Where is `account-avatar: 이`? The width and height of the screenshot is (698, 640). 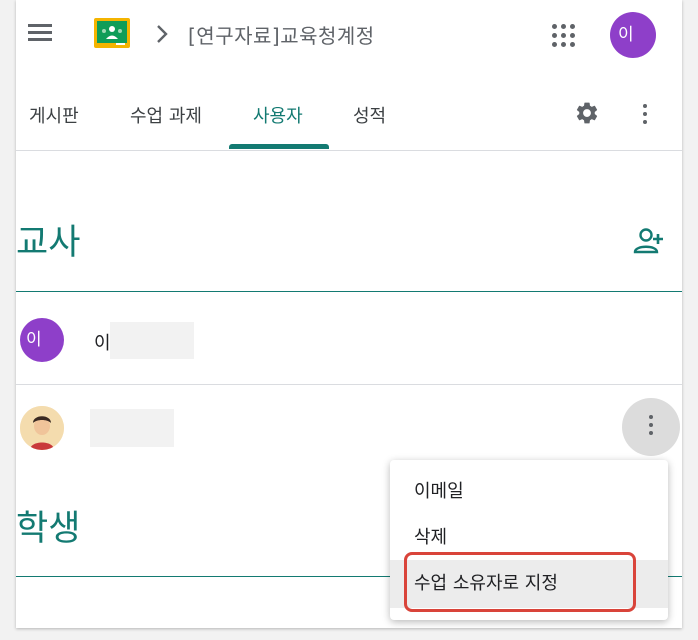
account-avatar: 이 is located at coordinates (633, 35).